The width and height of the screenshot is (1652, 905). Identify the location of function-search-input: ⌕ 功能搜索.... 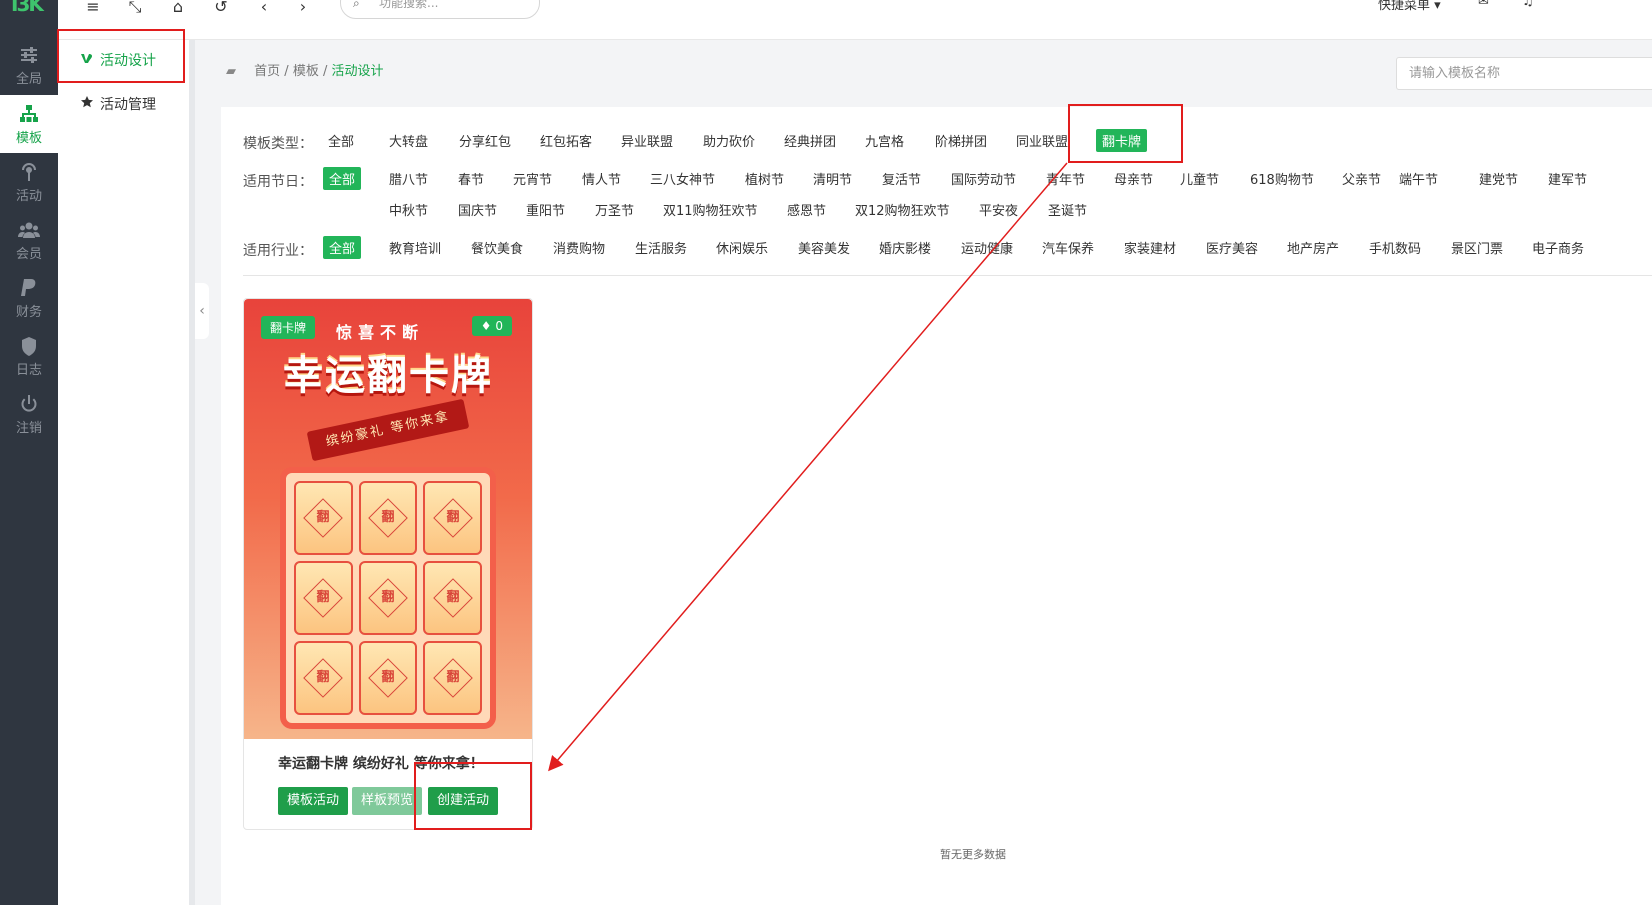
(440, 9).